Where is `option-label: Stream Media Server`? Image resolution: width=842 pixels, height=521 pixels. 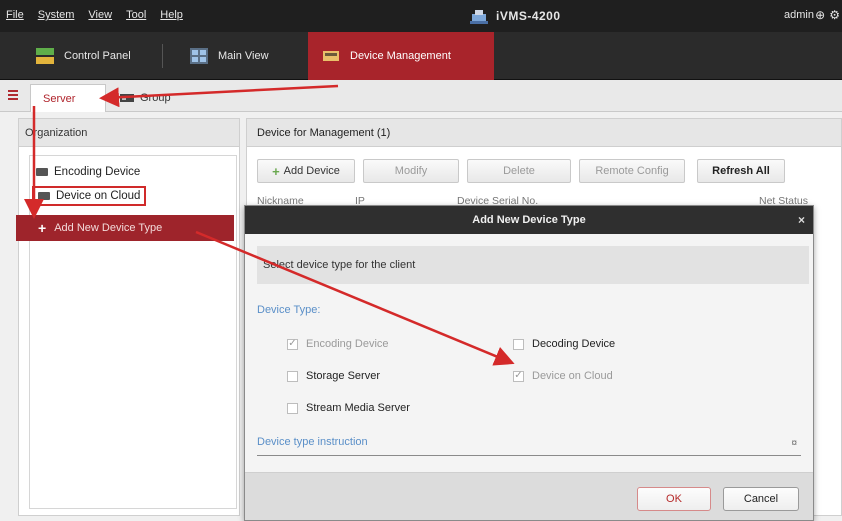
option-label: Stream Media Server is located at coordinates (358, 408).